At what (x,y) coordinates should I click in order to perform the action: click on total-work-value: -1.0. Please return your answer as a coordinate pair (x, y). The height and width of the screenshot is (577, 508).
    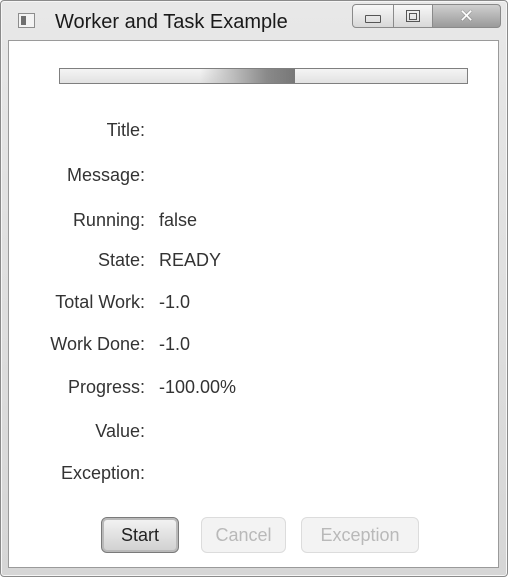
    Looking at the image, I should click on (175, 302).